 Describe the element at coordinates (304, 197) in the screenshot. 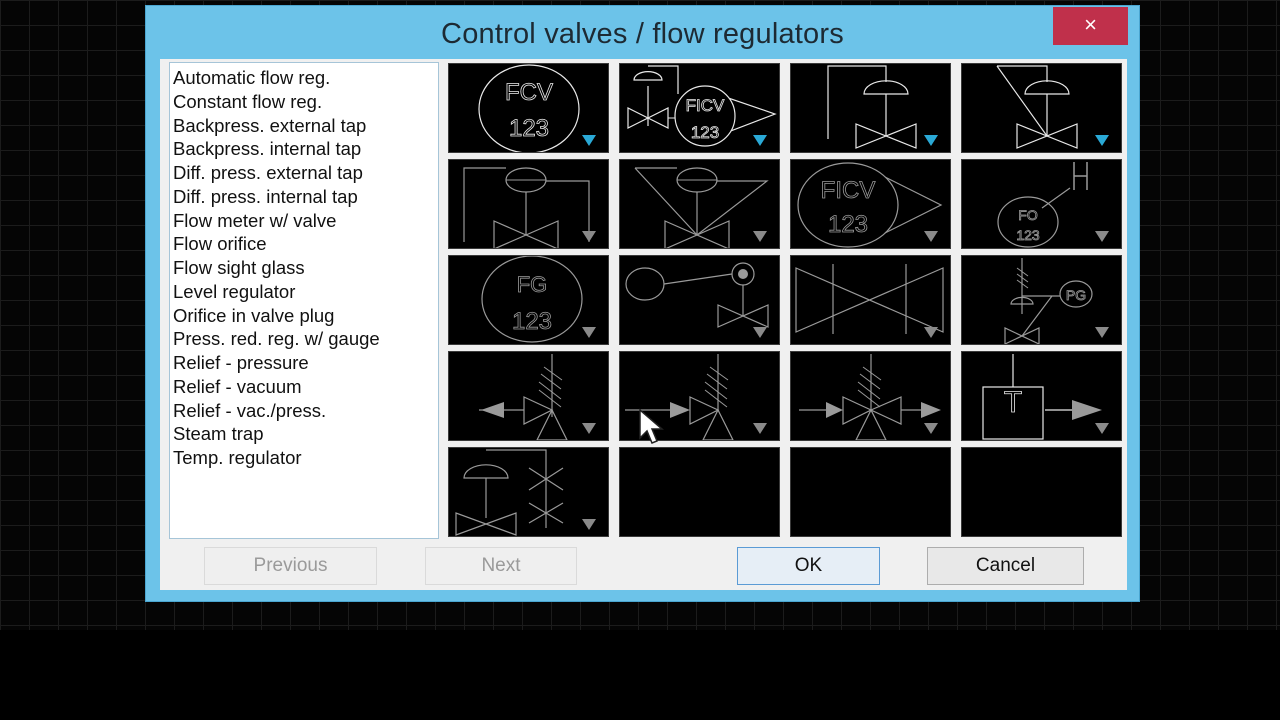

I see `list-item: Diff. press. internal tap` at that location.